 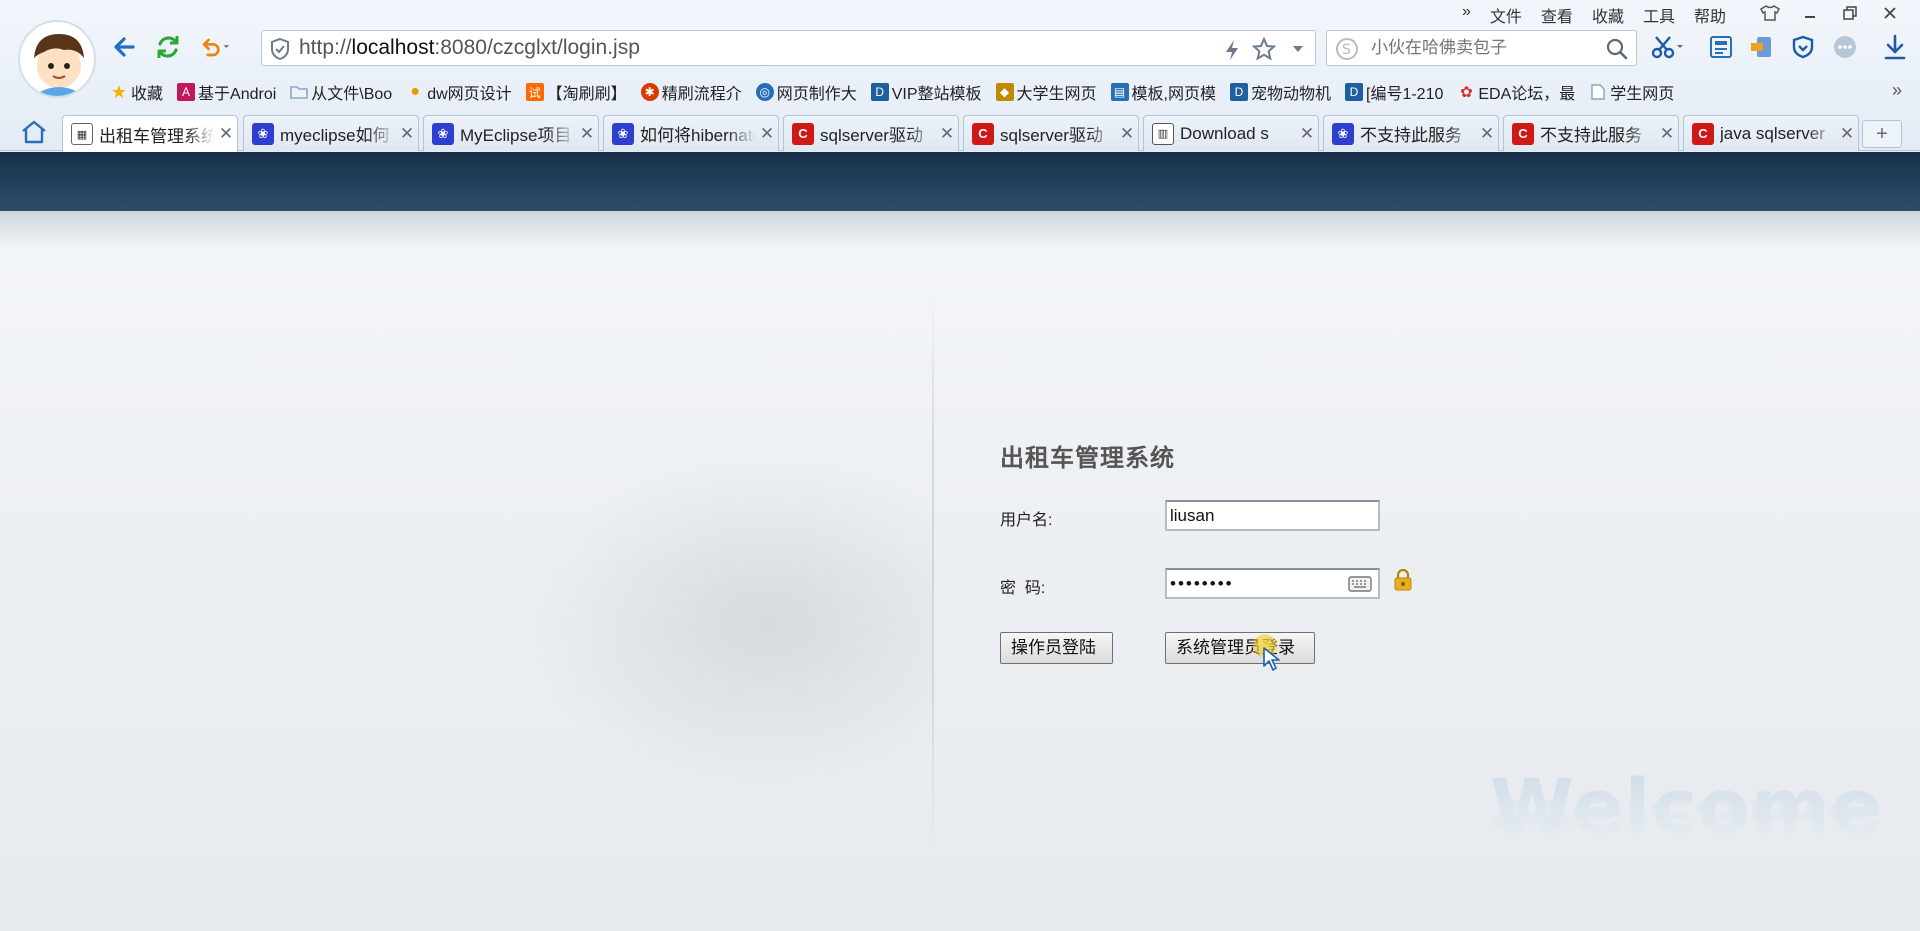 I want to click on username-field: liusan, so click(x=1272, y=515).